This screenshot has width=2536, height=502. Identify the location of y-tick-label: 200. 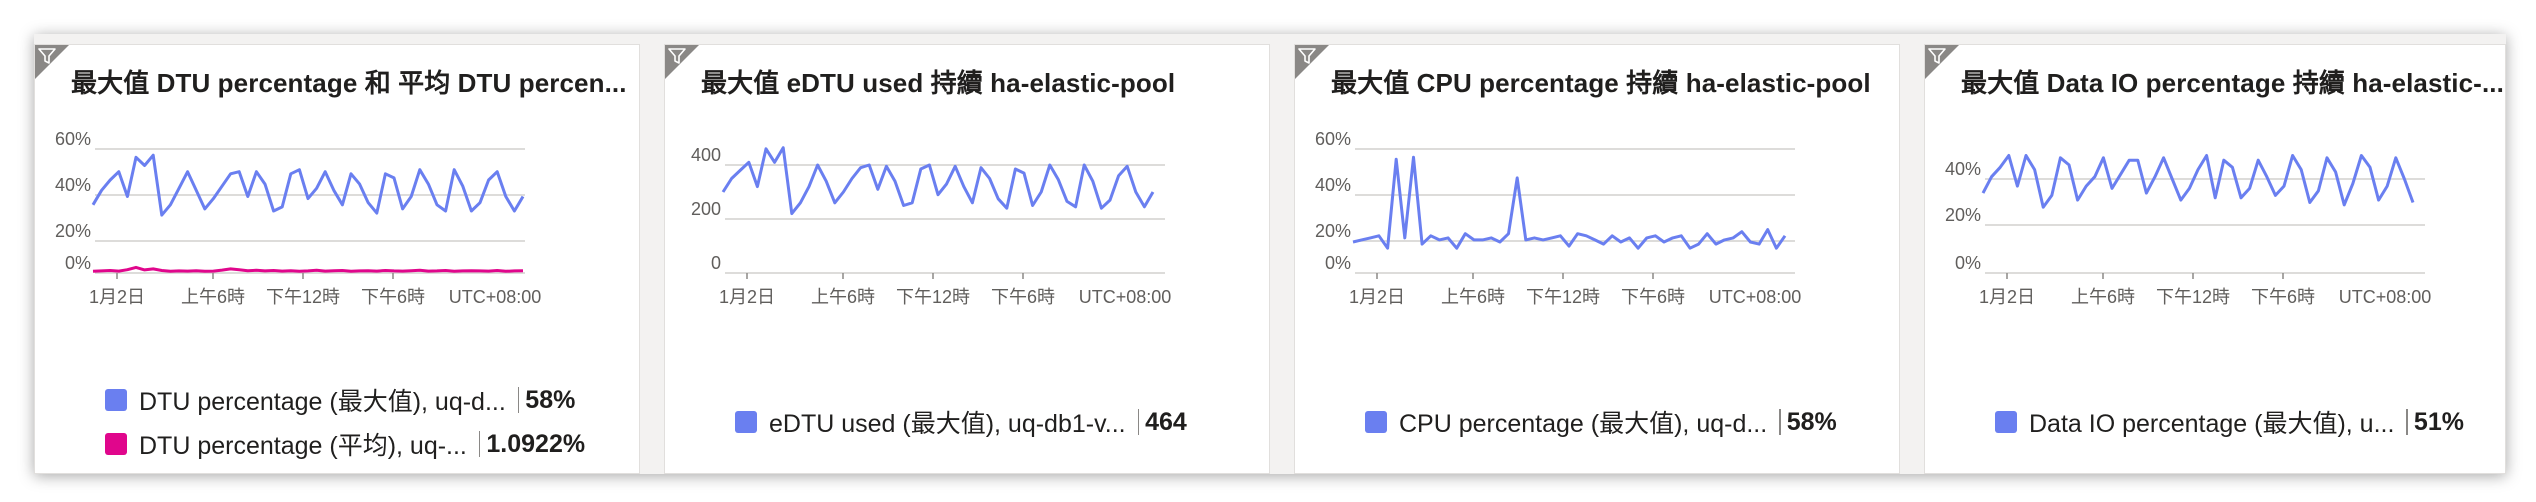
(706, 209).